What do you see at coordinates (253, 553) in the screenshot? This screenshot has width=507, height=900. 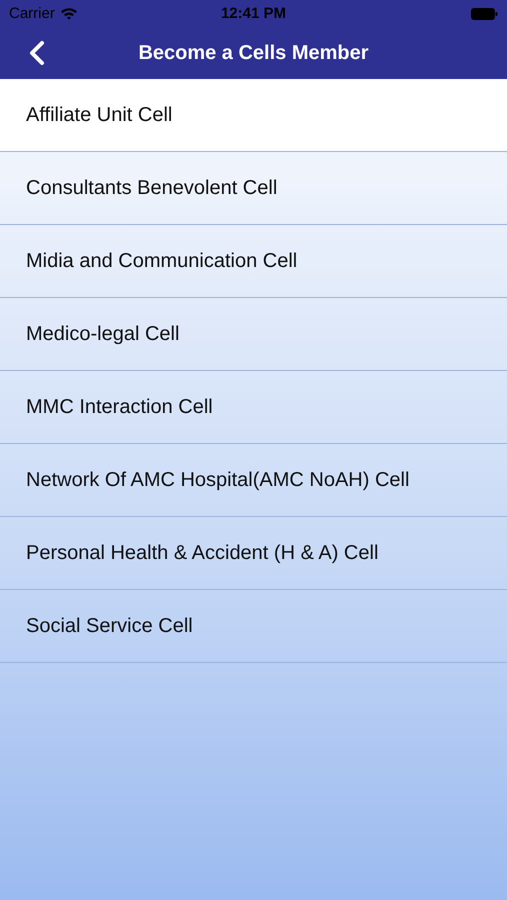 I see `cell-list-item: Personal Health & Accident (H & A) Cell` at bounding box center [253, 553].